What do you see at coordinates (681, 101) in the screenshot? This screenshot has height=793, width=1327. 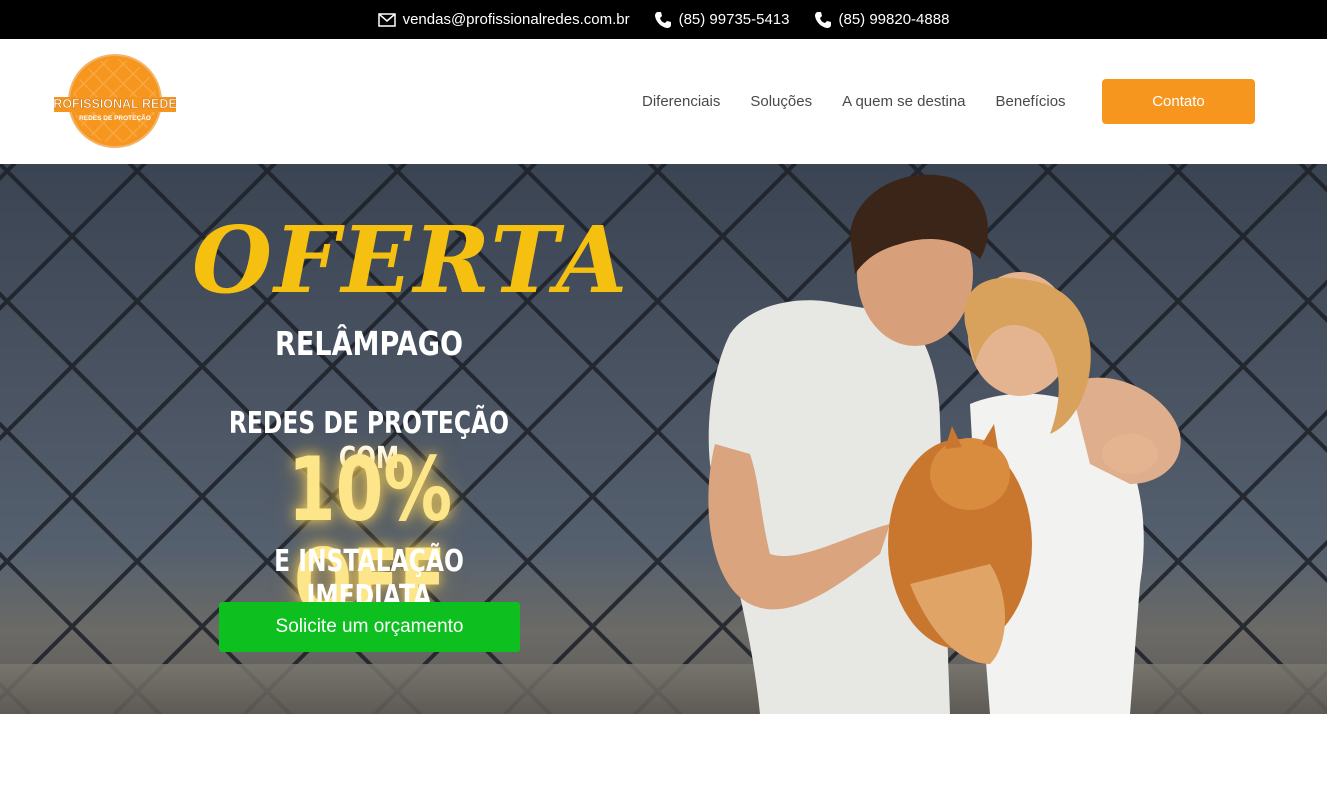 I see `nav-item-diferenciais: Diferenciais` at bounding box center [681, 101].